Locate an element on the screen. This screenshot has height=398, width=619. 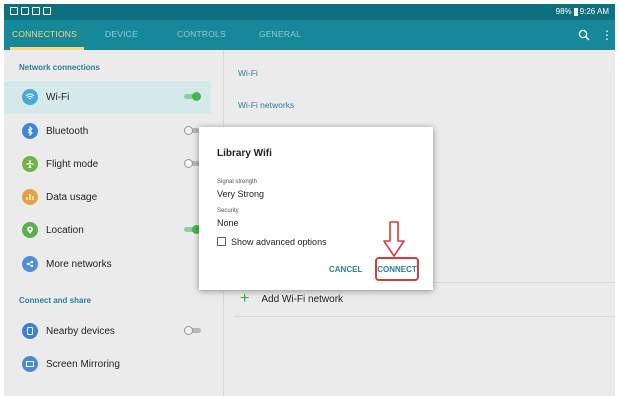
sidebar-item-label: Bluetooth is located at coordinates (67, 131).